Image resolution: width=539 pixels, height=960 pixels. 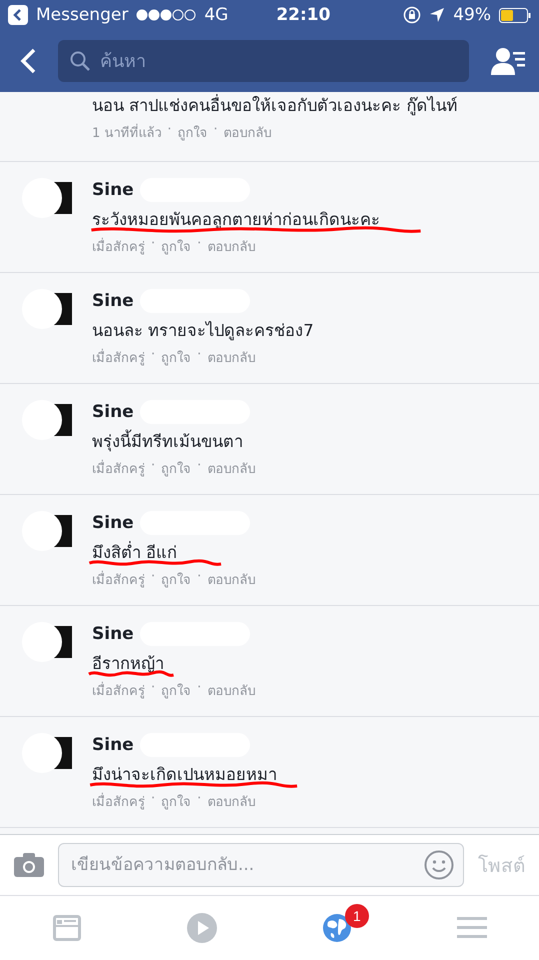 What do you see at coordinates (471, 928) in the screenshot?
I see `menu-icon` at bounding box center [471, 928].